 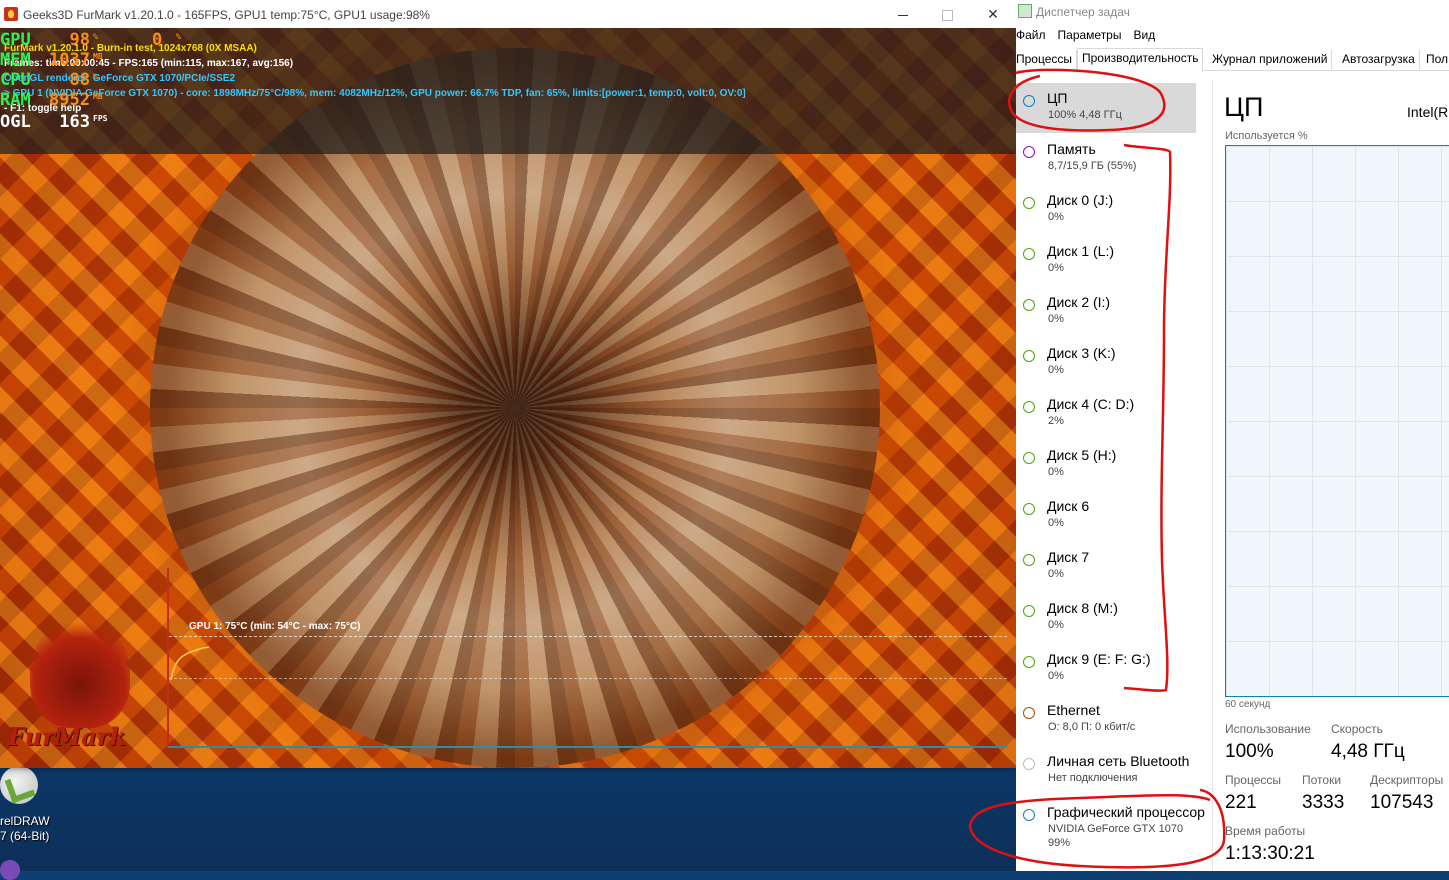 What do you see at coordinates (1248, 704) in the screenshot?
I see `chart-time-span-label: 60 секунд` at bounding box center [1248, 704].